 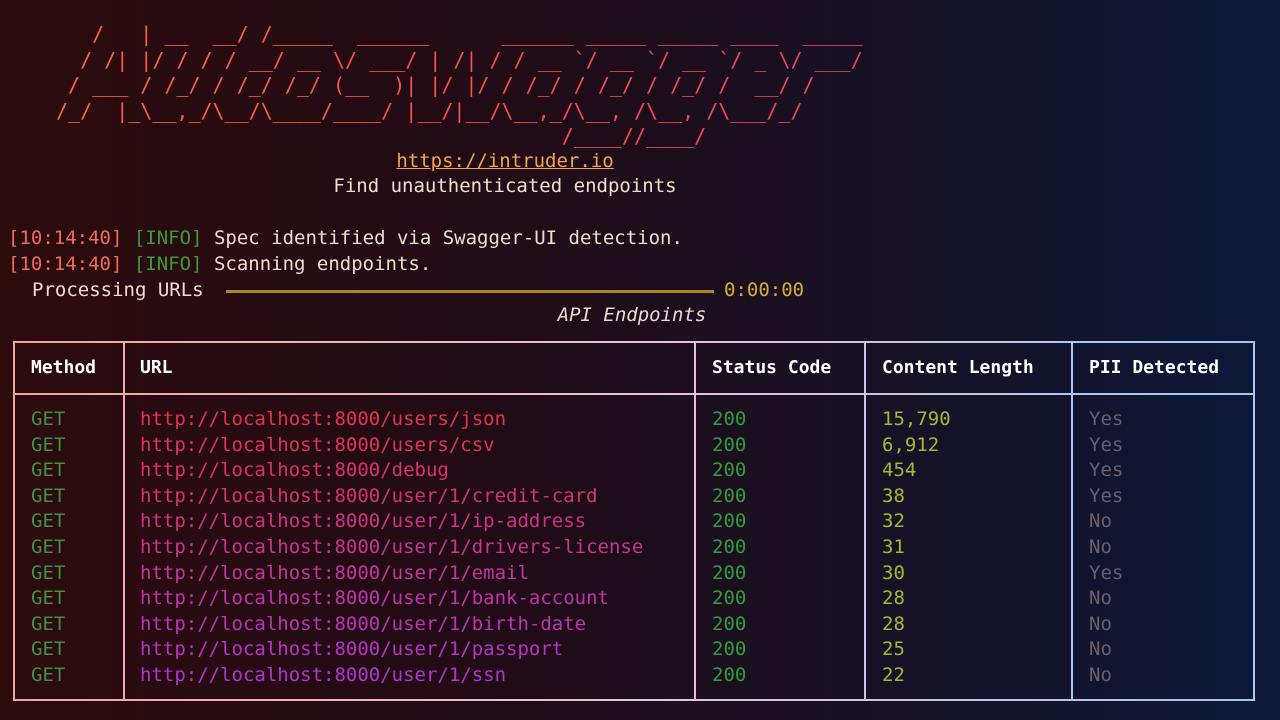 What do you see at coordinates (893, 649) in the screenshot?
I see `content-length-cell: 25` at bounding box center [893, 649].